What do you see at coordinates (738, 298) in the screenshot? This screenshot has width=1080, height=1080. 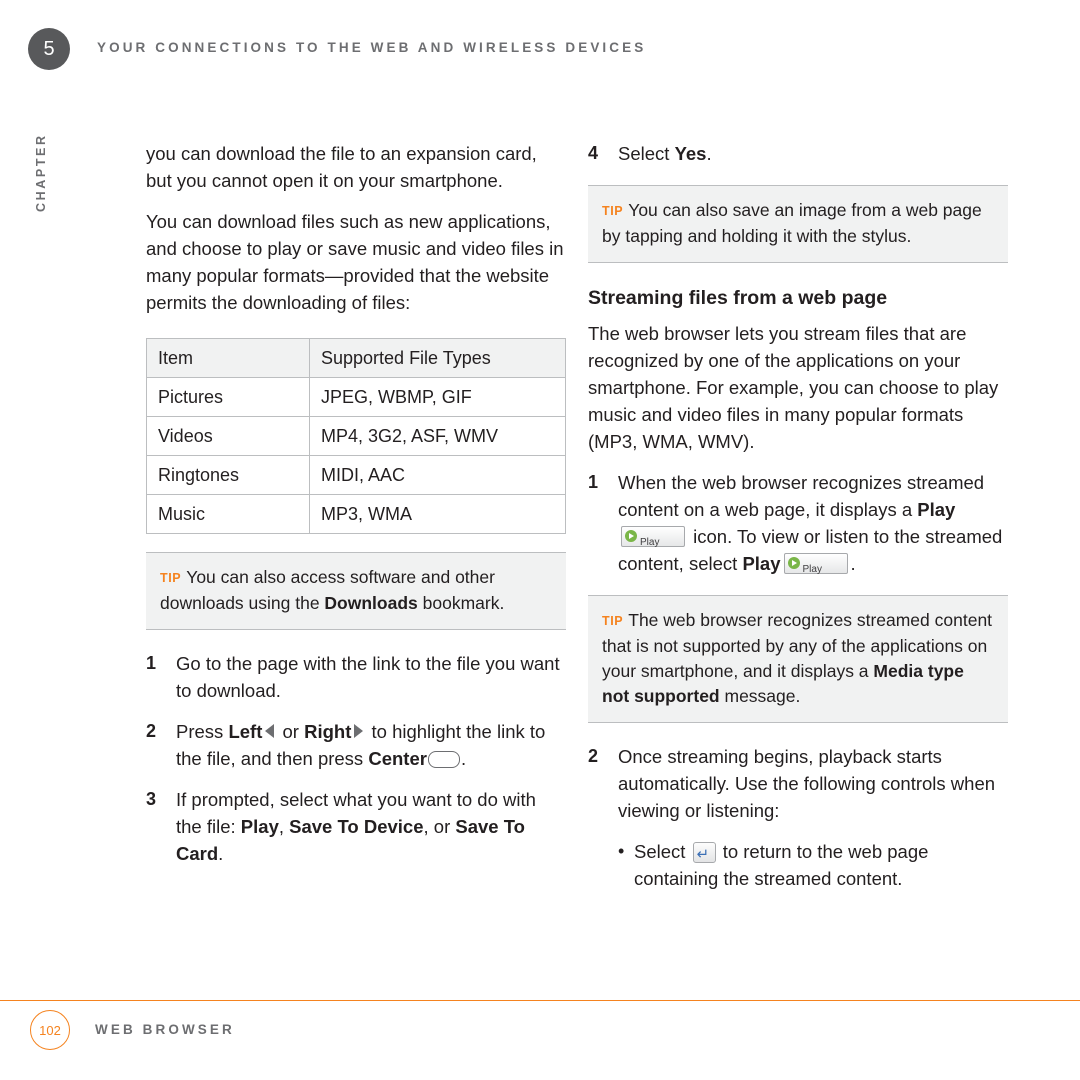 I see `section-heading: Streaming files from a web page` at bounding box center [738, 298].